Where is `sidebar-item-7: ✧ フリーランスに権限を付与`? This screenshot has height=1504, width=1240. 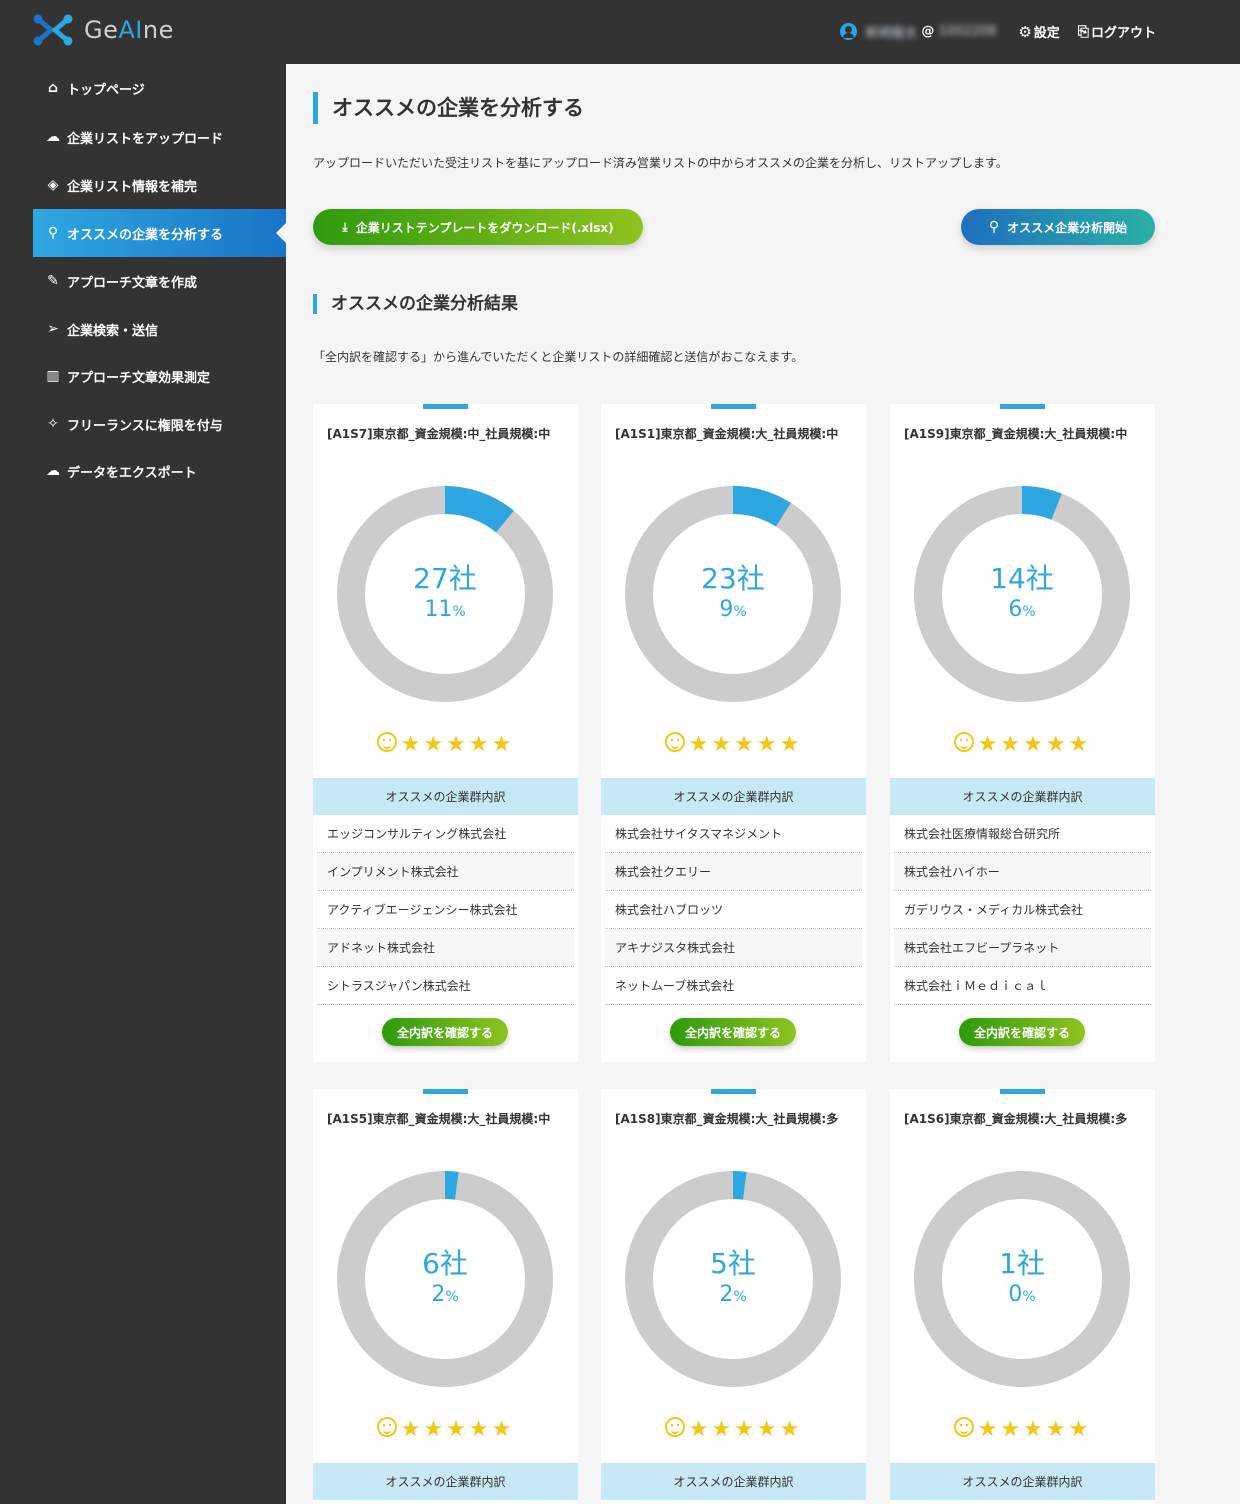
sidebar-item-7: ✧ フリーランスに権限を付与 is located at coordinates (159, 424).